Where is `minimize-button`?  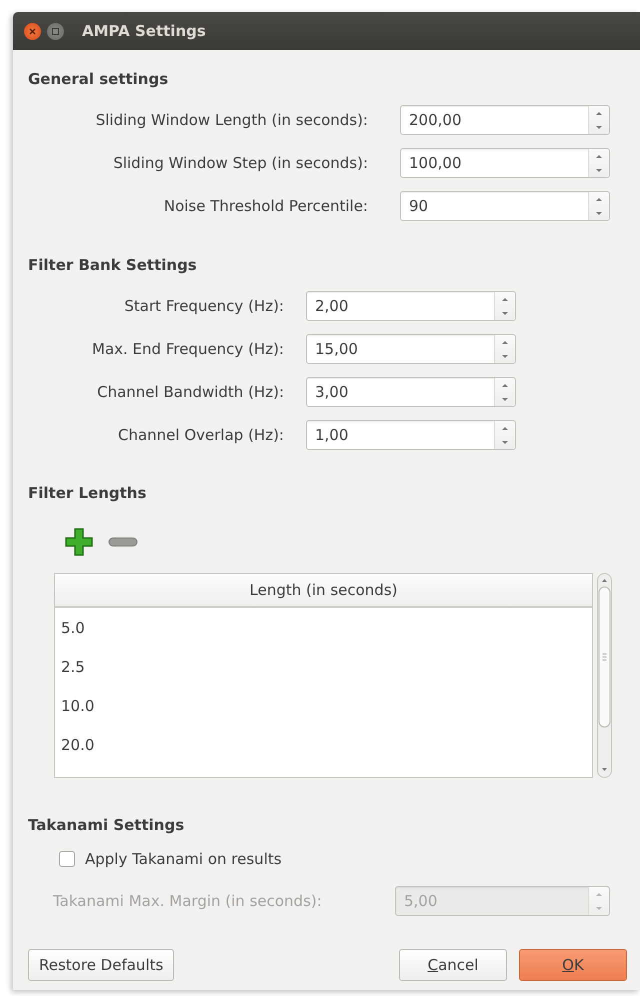 minimize-button is located at coordinates (55, 31).